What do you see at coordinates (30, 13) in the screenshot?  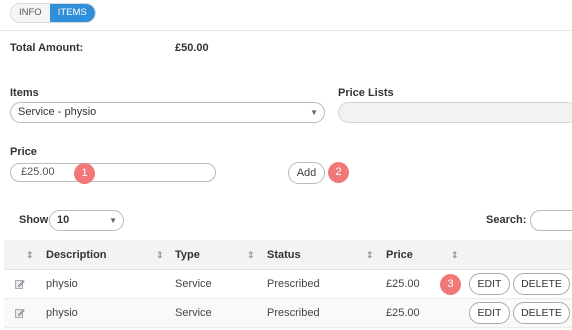 I see `tab-info: INFO` at bounding box center [30, 13].